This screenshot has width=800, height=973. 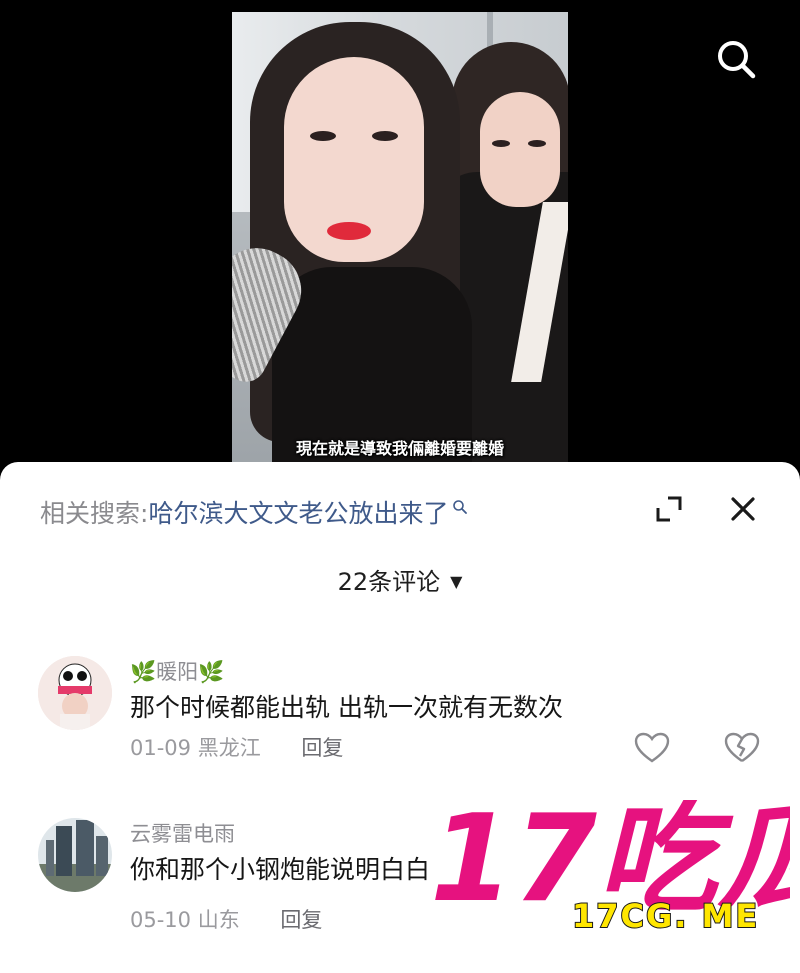 I want to click on comment-date: 01-09, so click(x=161, y=748).